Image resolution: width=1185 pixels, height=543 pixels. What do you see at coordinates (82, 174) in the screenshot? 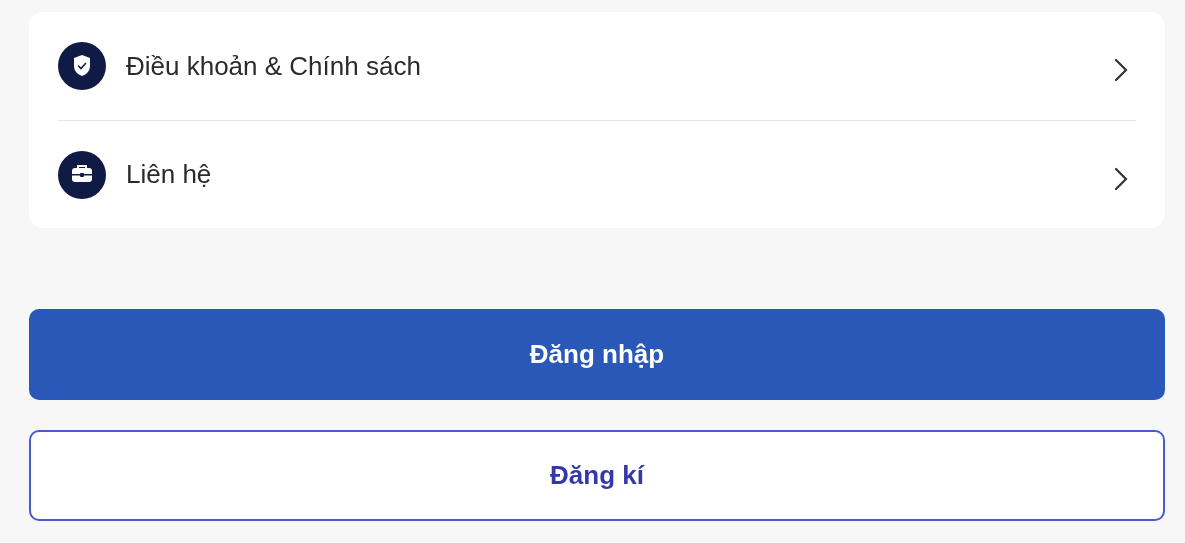
I see `briefcase-icon` at bounding box center [82, 174].